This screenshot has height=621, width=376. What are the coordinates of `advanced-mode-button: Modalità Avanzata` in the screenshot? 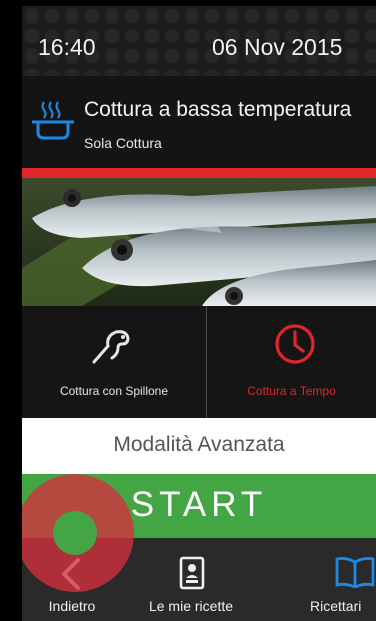 It's located at (199, 446).